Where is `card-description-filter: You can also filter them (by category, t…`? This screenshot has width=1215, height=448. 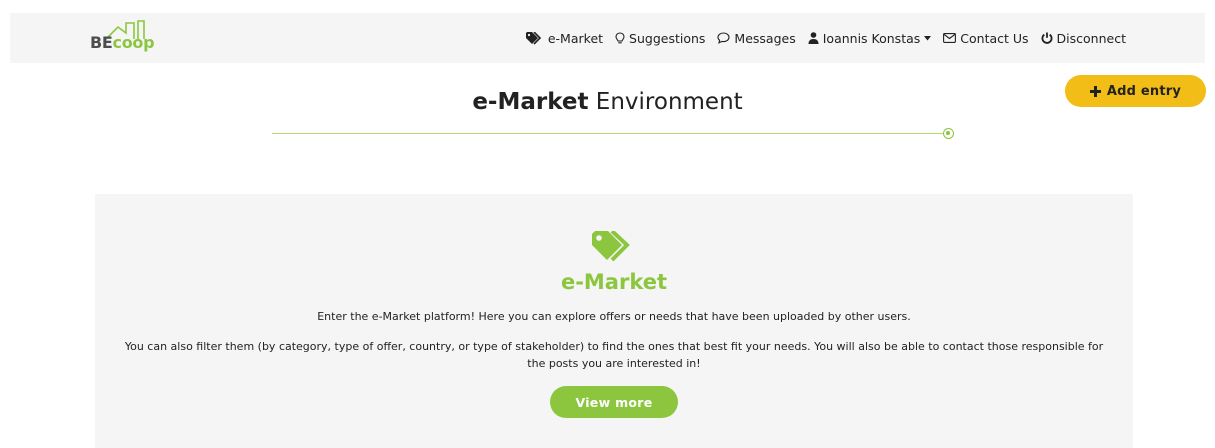
card-description-filter: You can also filter them (by category, t… is located at coordinates (614, 355).